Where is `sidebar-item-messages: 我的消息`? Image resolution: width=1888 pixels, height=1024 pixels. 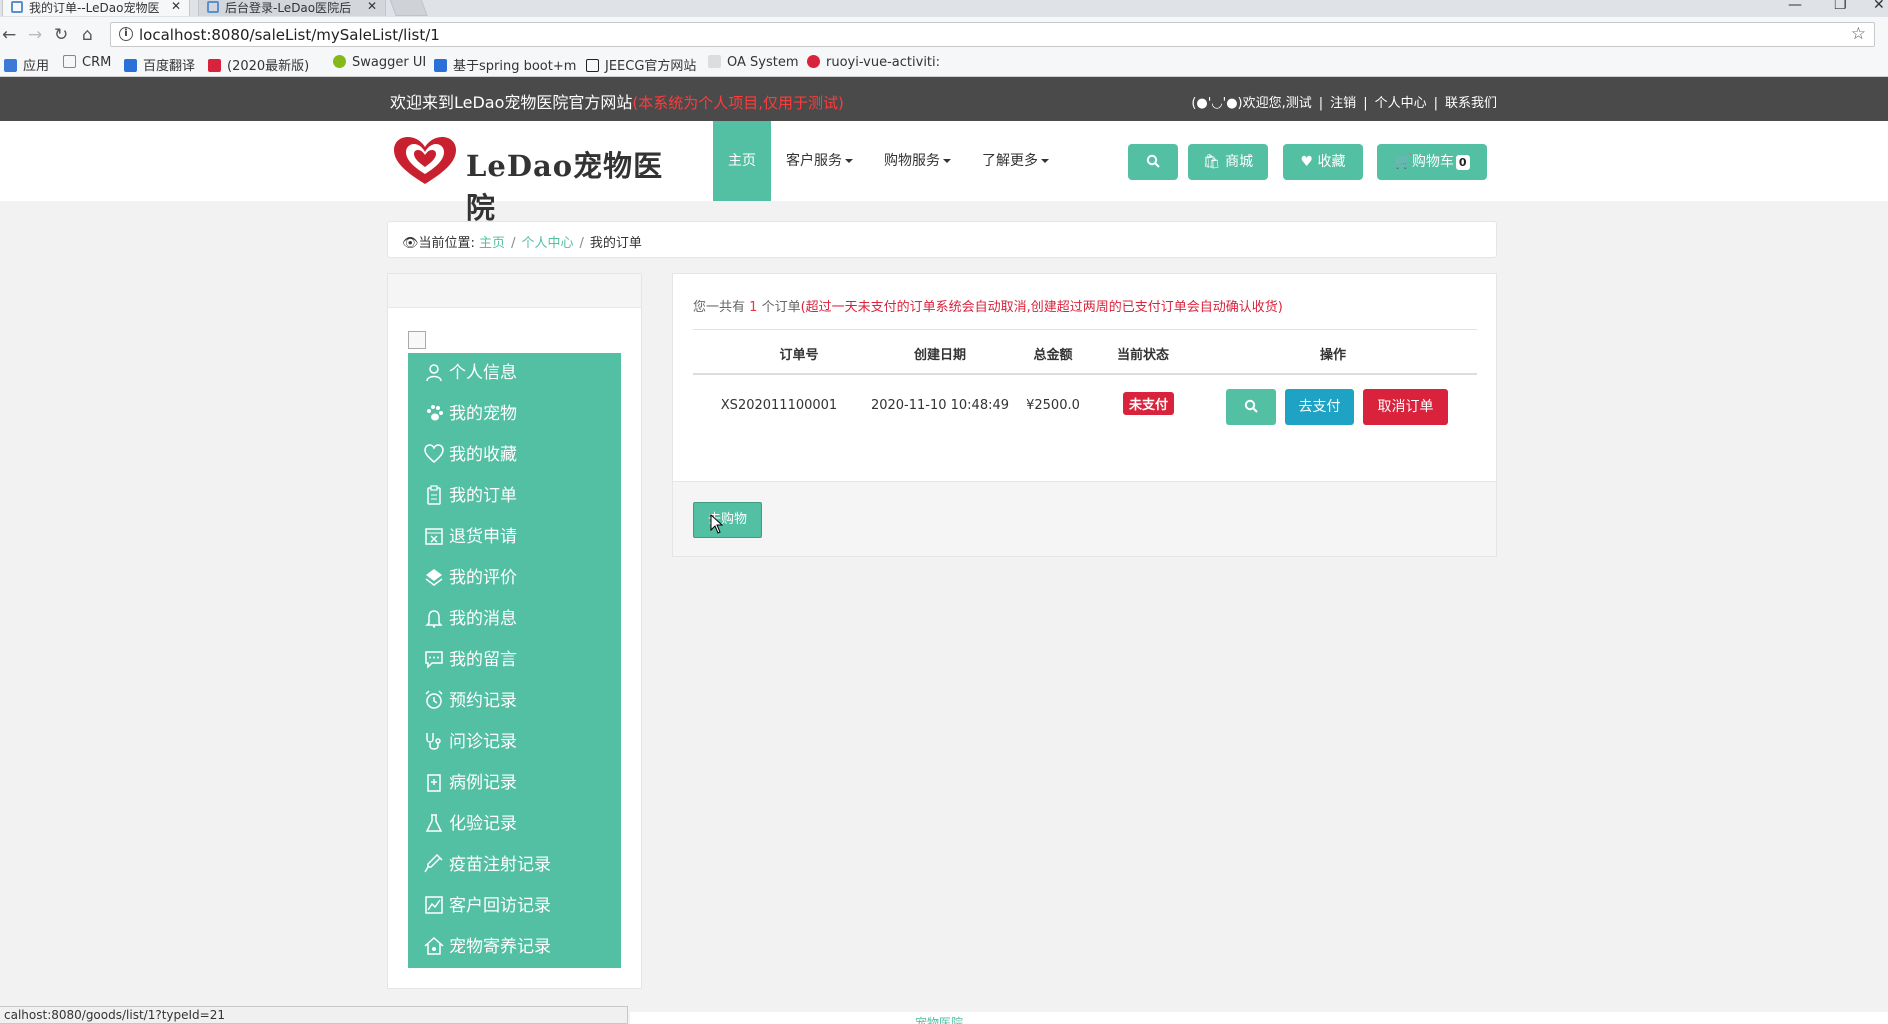
sidebar-item-messages: 我的消息 is located at coordinates (514, 619).